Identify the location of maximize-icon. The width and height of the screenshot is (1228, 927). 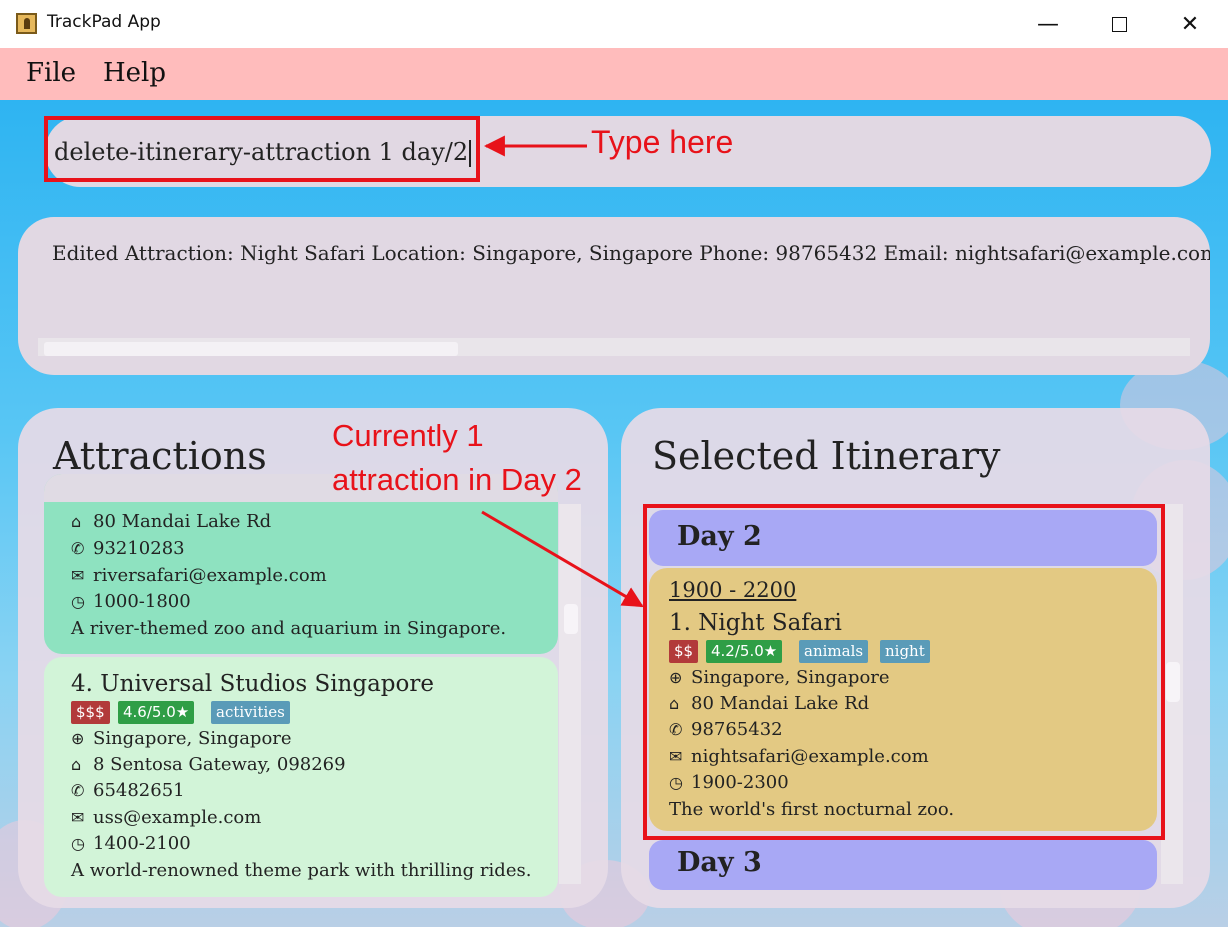
(1119, 24).